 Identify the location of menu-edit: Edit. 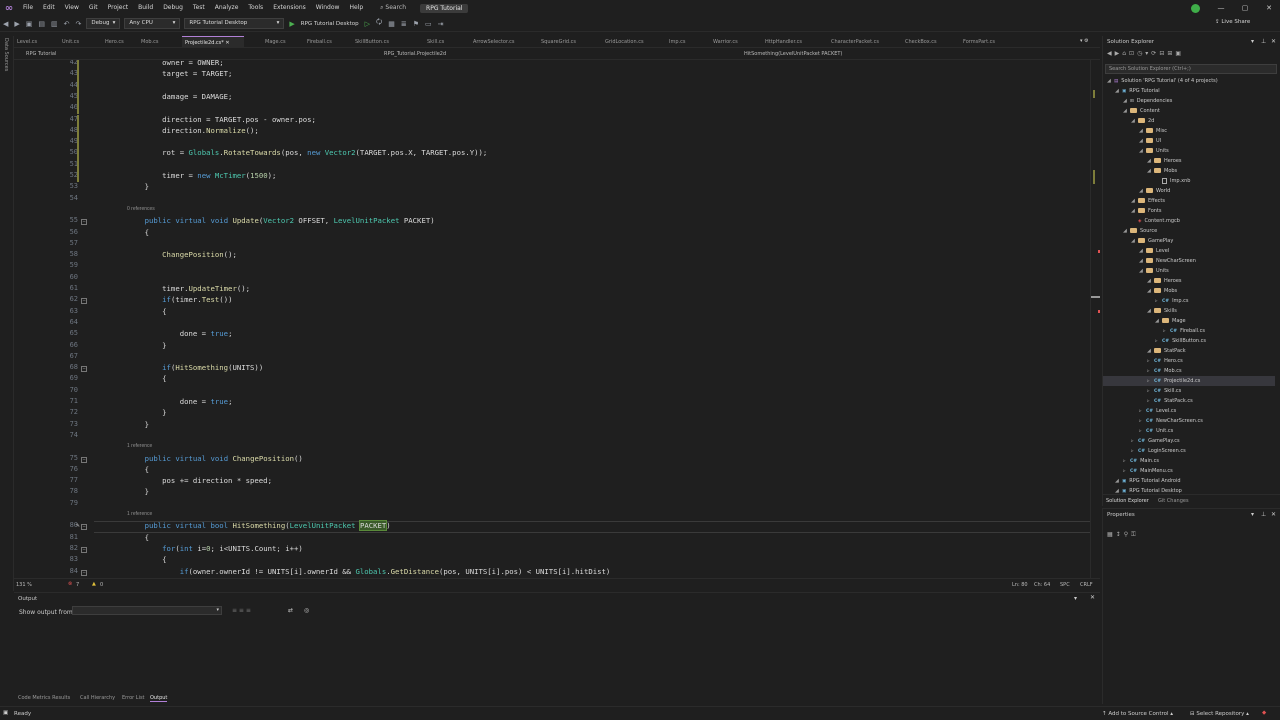
(49, 8).